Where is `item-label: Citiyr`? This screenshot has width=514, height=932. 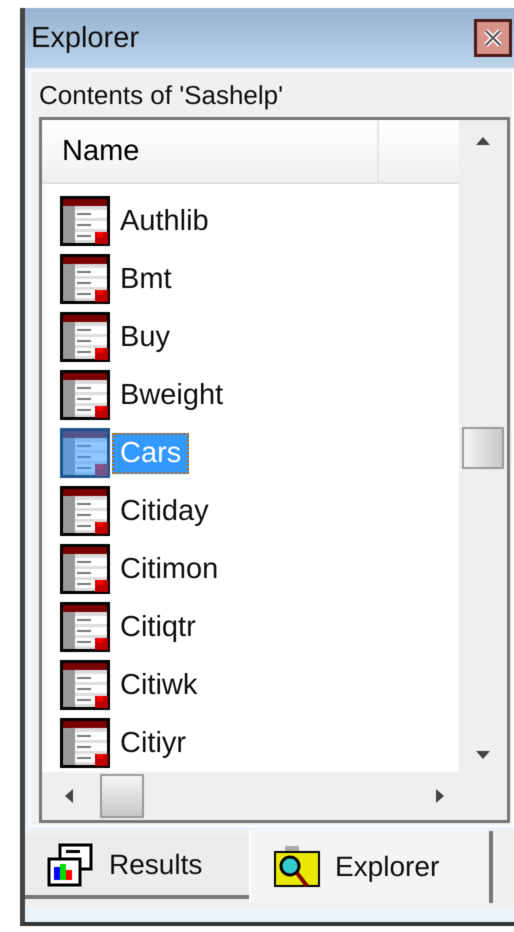 item-label: Citiyr is located at coordinates (153, 743).